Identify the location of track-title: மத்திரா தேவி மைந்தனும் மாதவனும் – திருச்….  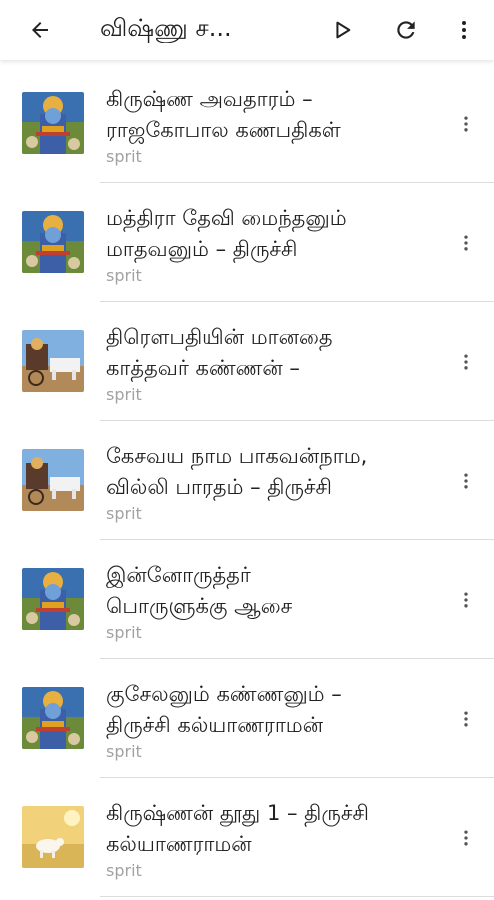
(271, 234).